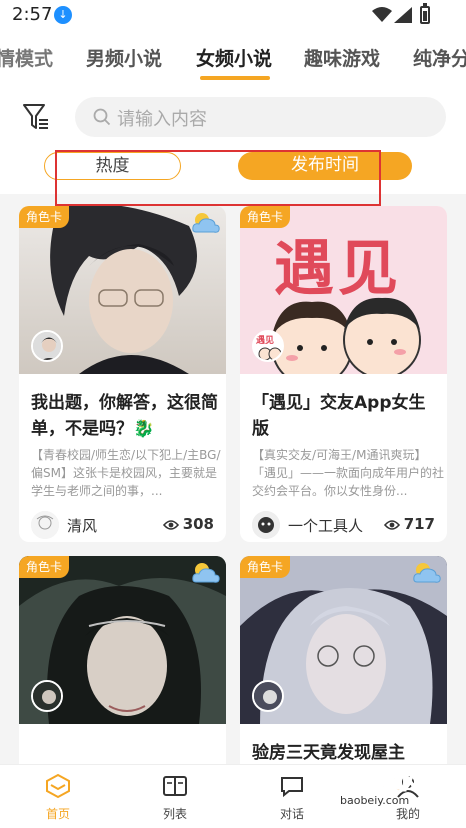 The image size is (466, 828). What do you see at coordinates (419, 524) in the screenshot?
I see `view-count-value: 717` at bounding box center [419, 524].